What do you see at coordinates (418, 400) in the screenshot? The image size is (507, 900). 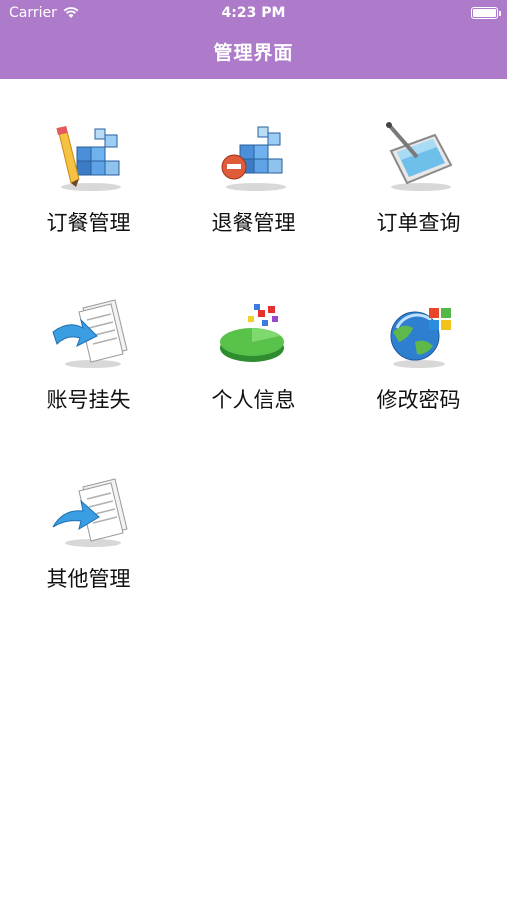 I see `menu-label: 修改密码` at bounding box center [418, 400].